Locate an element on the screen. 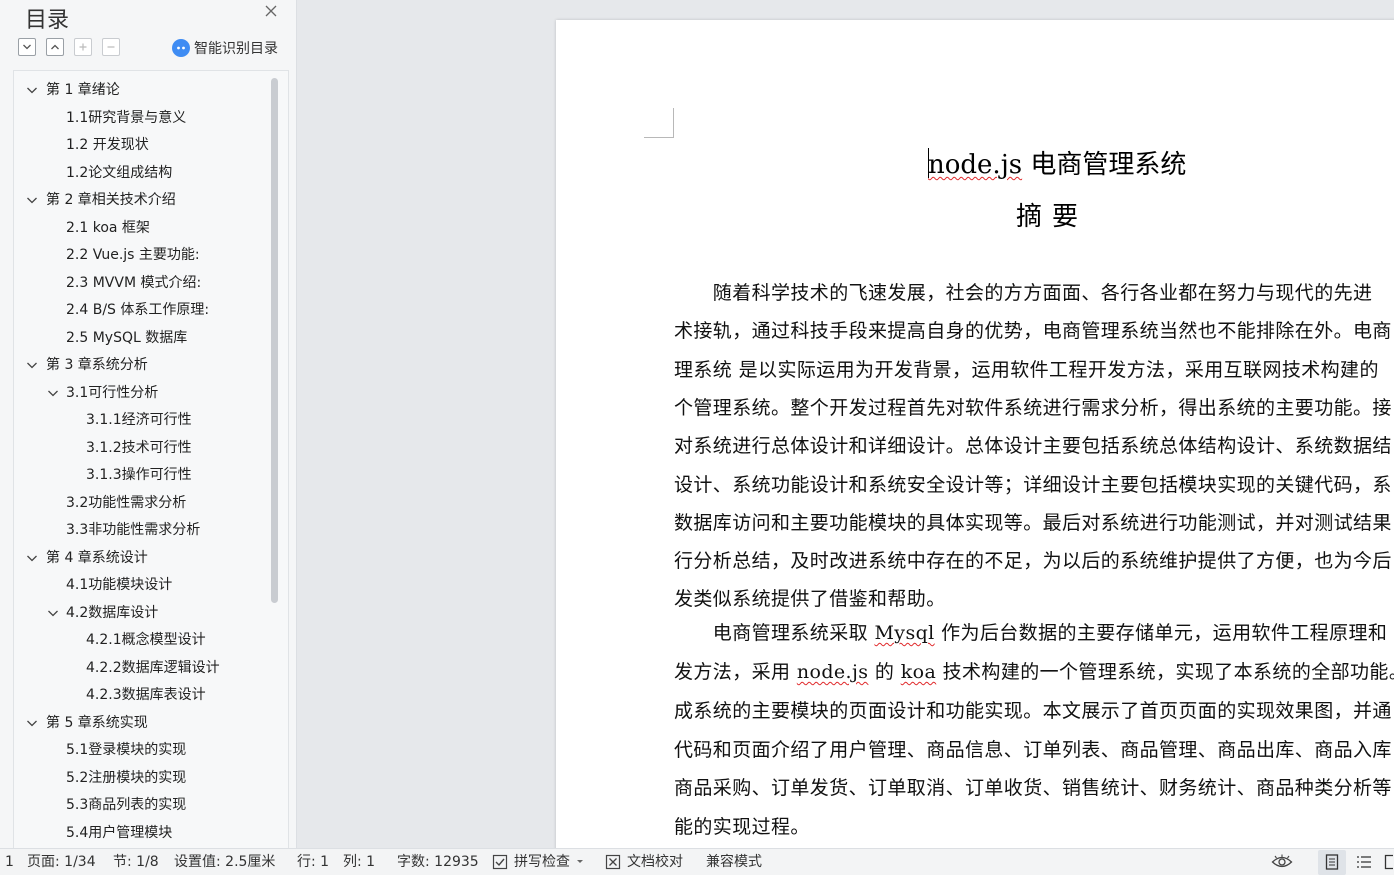 The width and height of the screenshot is (1394, 875). expand-all-button is located at coordinates (27, 47).